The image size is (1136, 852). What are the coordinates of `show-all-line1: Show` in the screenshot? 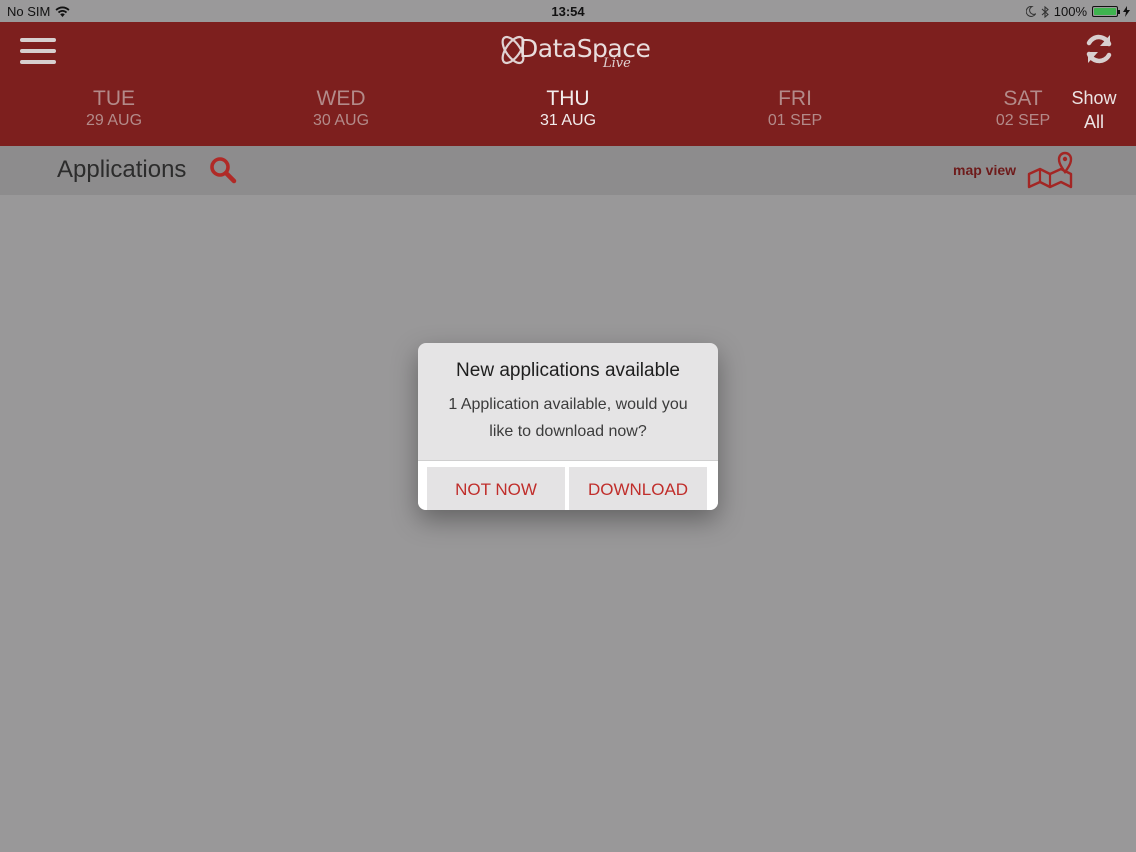 It's located at (1094, 98).